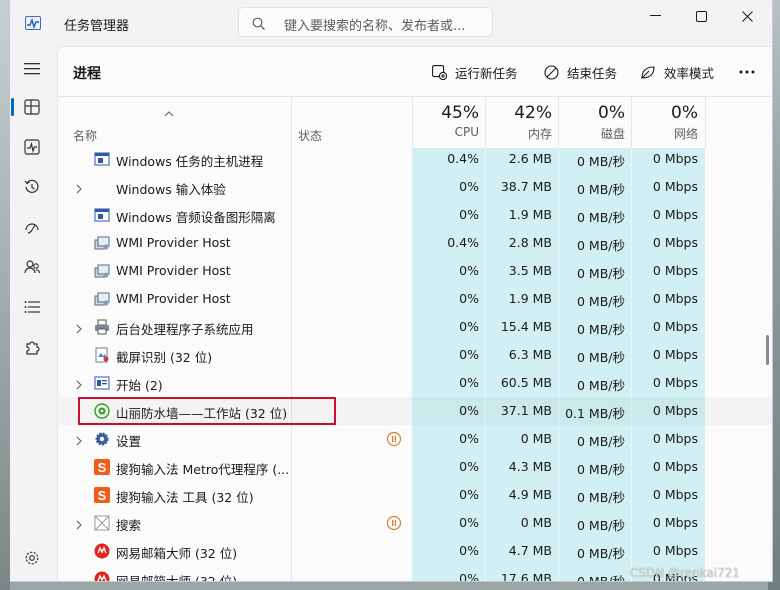  I want to click on disk-value: 0.1 MB/秒, so click(595, 413).